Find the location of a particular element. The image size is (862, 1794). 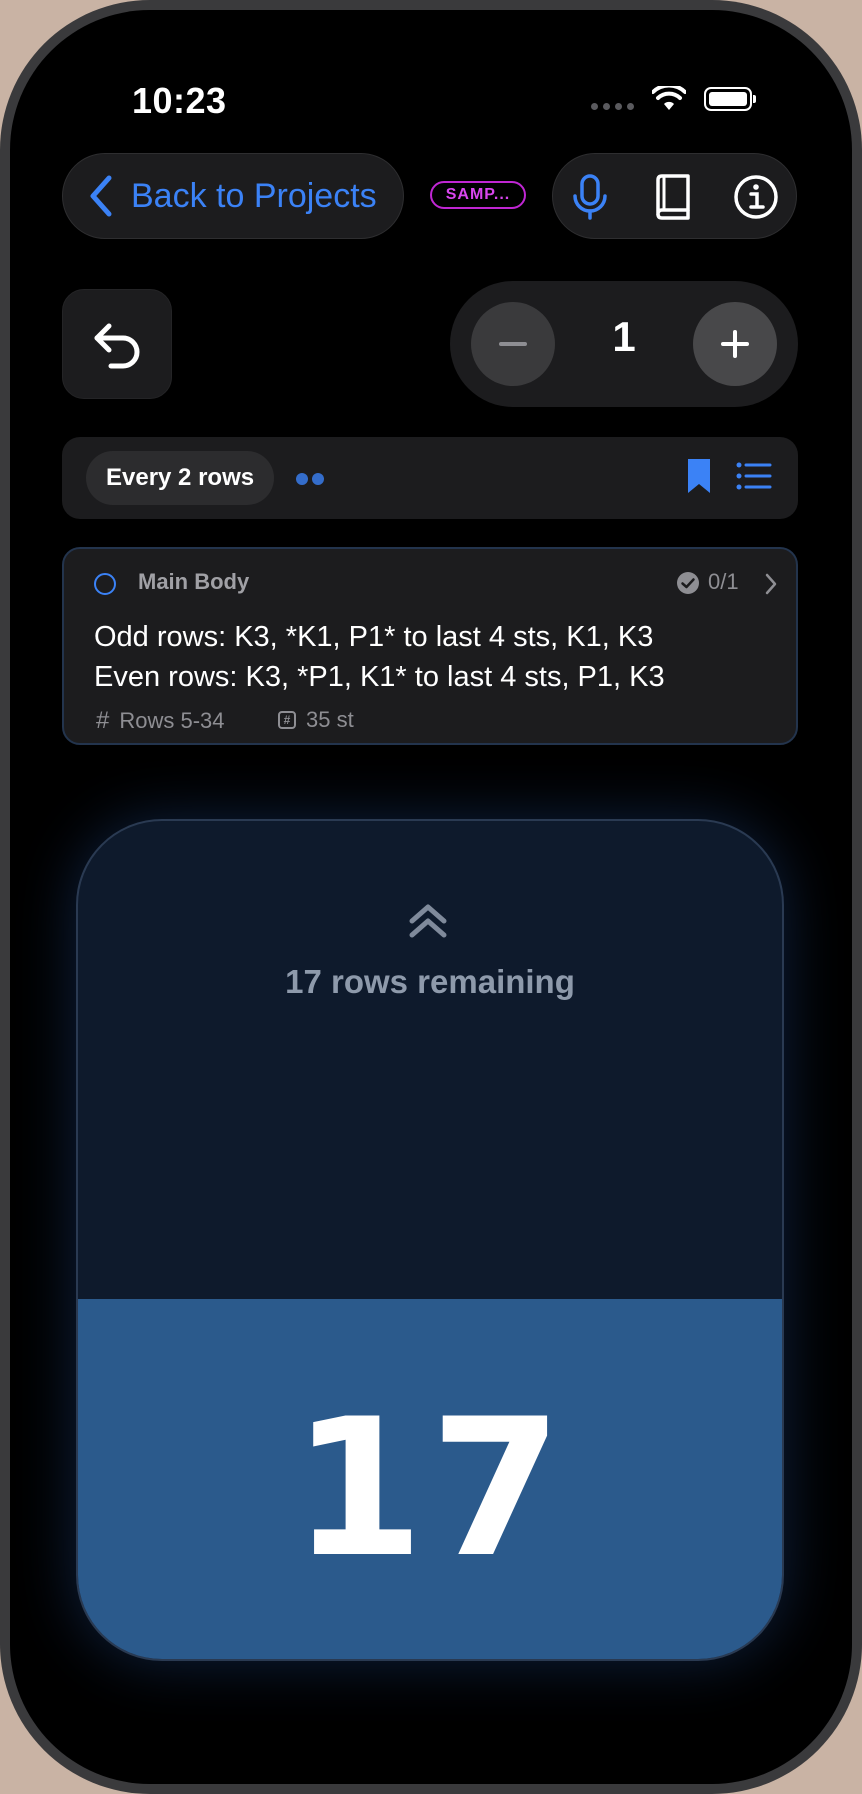

section-title: Main Body is located at coordinates (194, 581).